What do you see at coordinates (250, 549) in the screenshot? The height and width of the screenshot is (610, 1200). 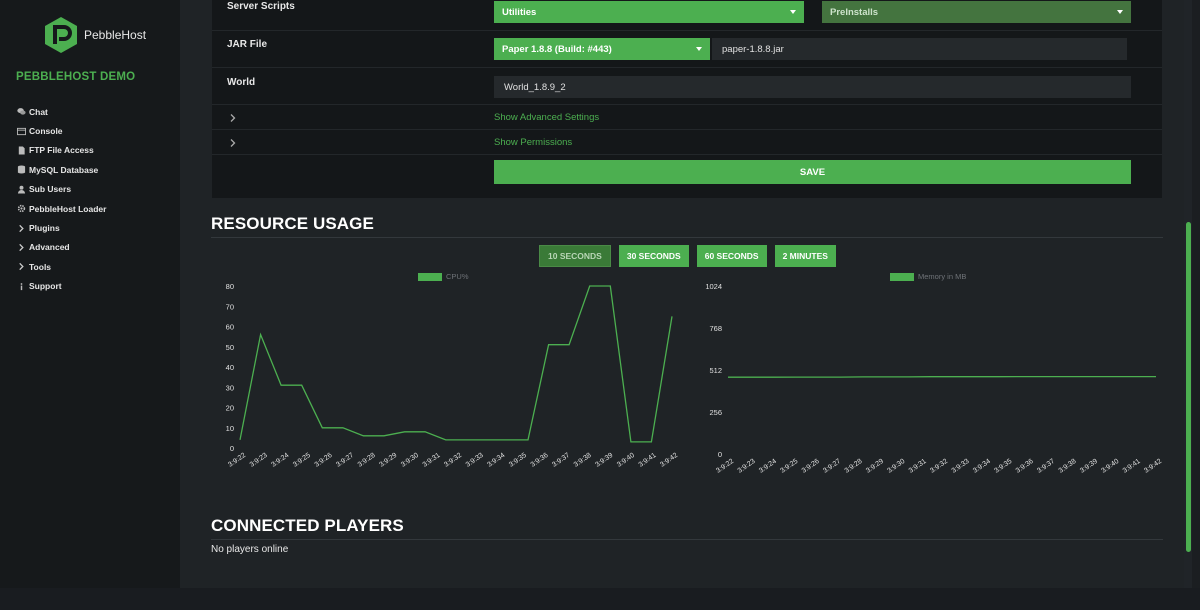 I see `no-players-text: No players online` at bounding box center [250, 549].